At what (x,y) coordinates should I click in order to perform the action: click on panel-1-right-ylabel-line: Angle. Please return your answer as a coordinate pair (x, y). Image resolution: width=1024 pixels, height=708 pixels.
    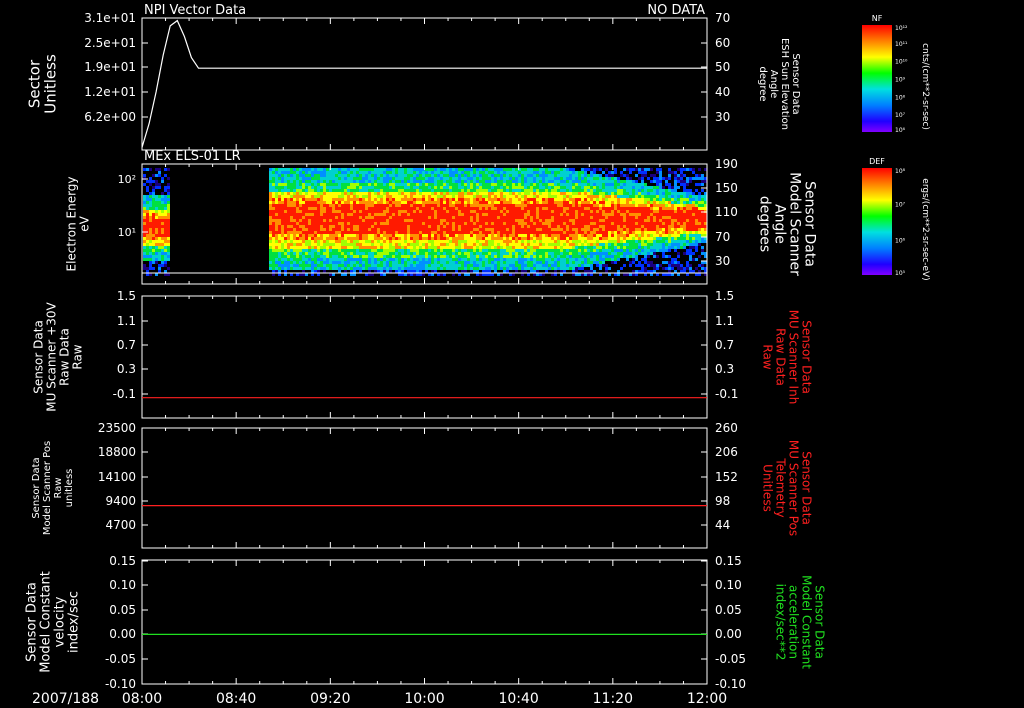
    Looking at the image, I should click on (773, 84).